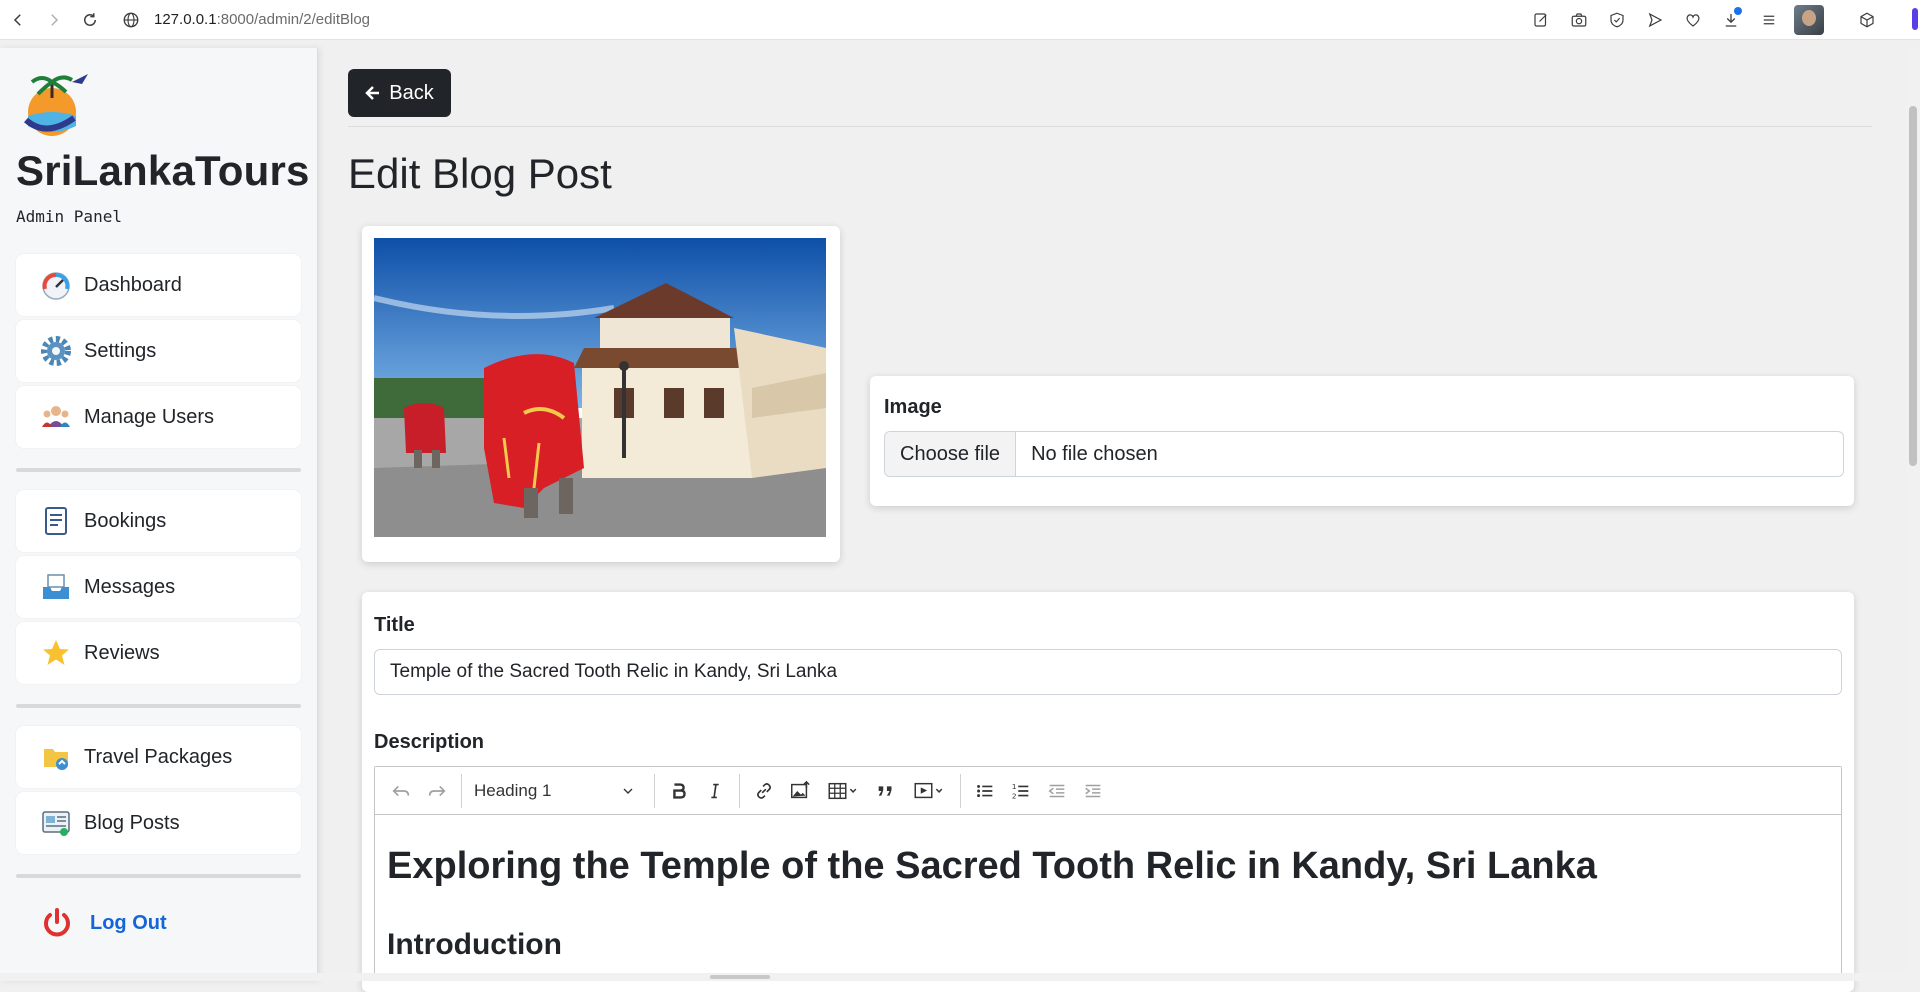 The width and height of the screenshot is (1920, 992). What do you see at coordinates (513, 790) in the screenshot?
I see `heading-select-value: Heading 1` at bounding box center [513, 790].